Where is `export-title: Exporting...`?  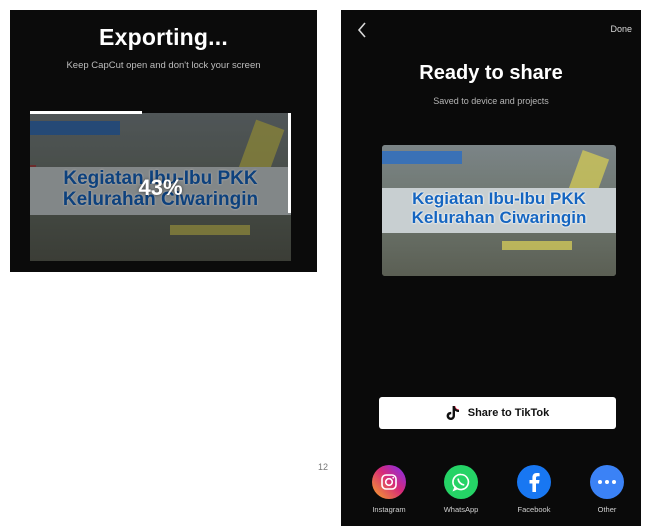
export-title: Exporting... is located at coordinates (163, 37).